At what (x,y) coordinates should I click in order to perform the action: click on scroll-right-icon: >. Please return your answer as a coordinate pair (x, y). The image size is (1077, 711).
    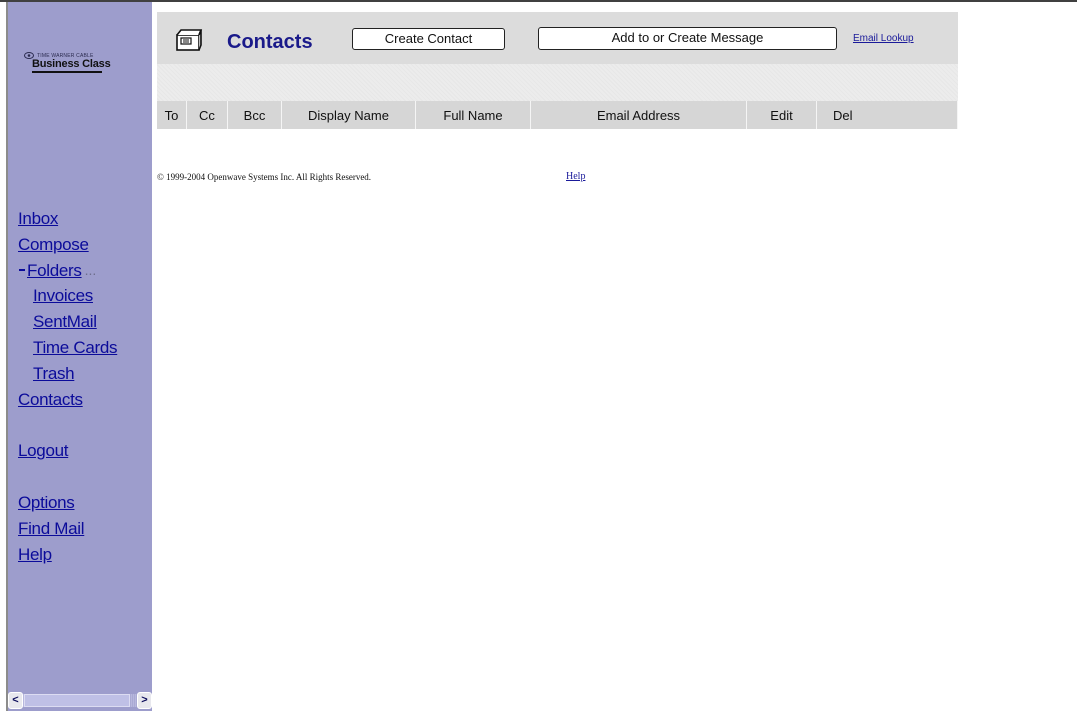
    Looking at the image, I should click on (144, 700).